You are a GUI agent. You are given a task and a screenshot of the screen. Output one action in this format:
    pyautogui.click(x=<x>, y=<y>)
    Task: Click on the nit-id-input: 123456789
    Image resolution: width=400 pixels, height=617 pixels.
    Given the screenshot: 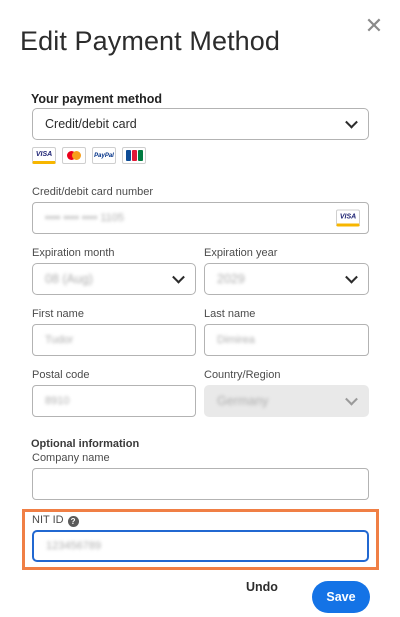 What is the action you would take?
    pyautogui.click(x=200, y=546)
    